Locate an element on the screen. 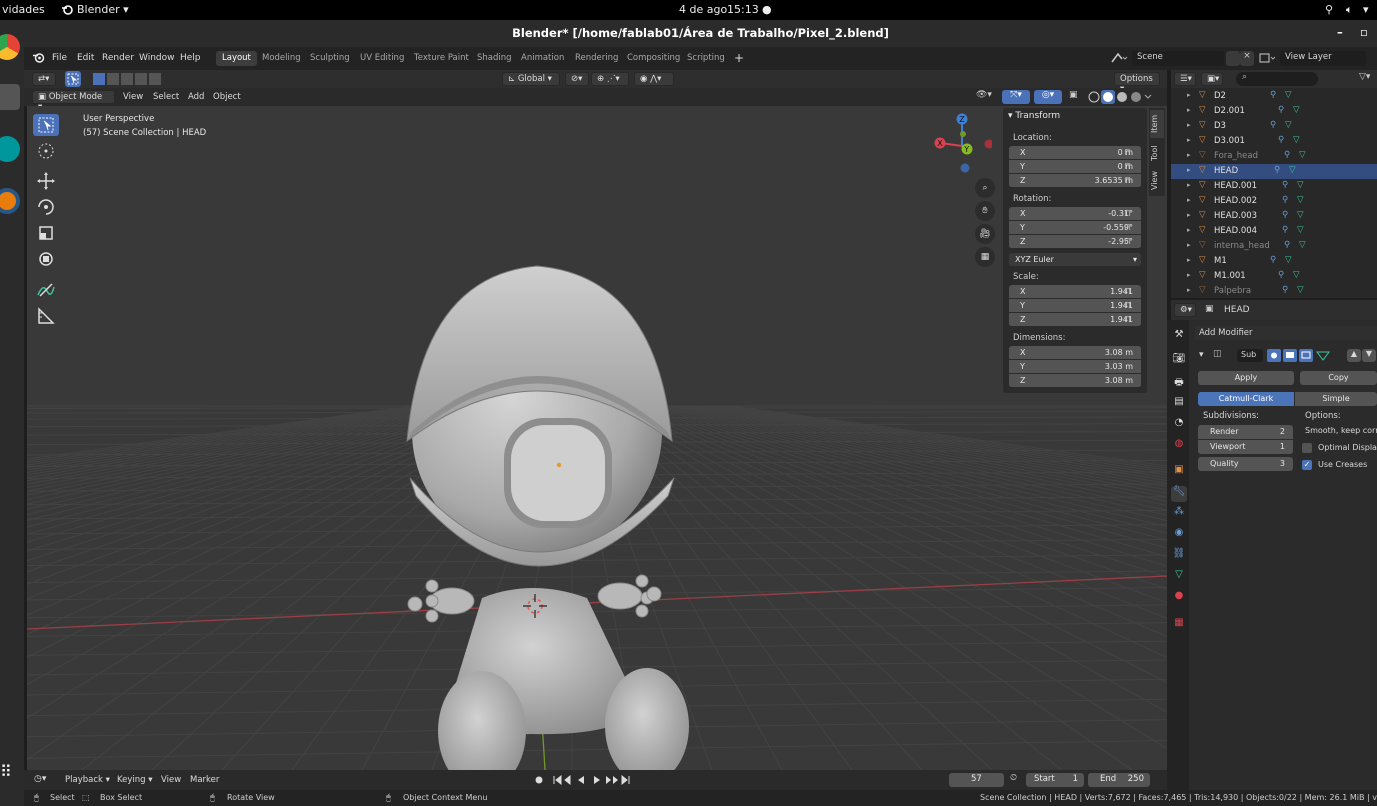 The width and height of the screenshot is (1377, 806). view-layer-field: View Layer is located at coordinates (1323, 58).